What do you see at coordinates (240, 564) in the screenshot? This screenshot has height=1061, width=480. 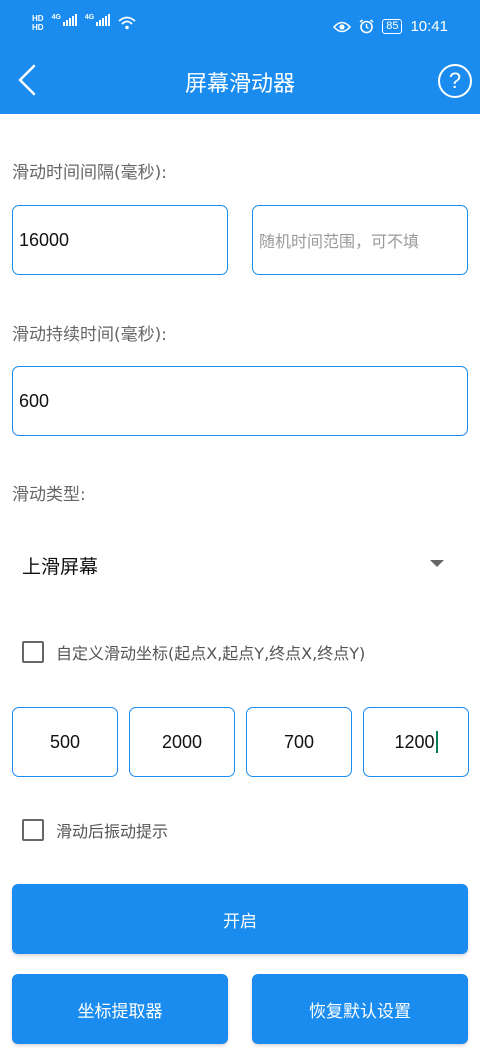 I see `swipe-type-select: 上滑屏幕` at bounding box center [240, 564].